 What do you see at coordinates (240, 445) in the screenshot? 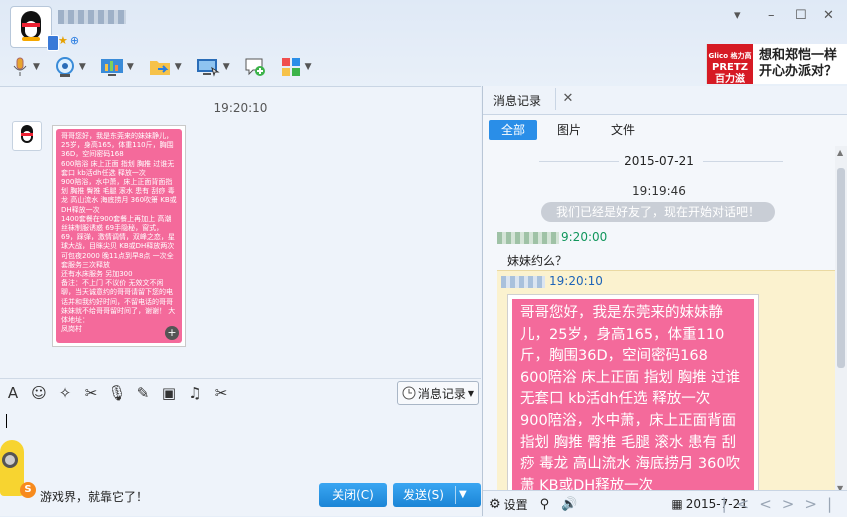
I see `message-input` at bounding box center [240, 445].